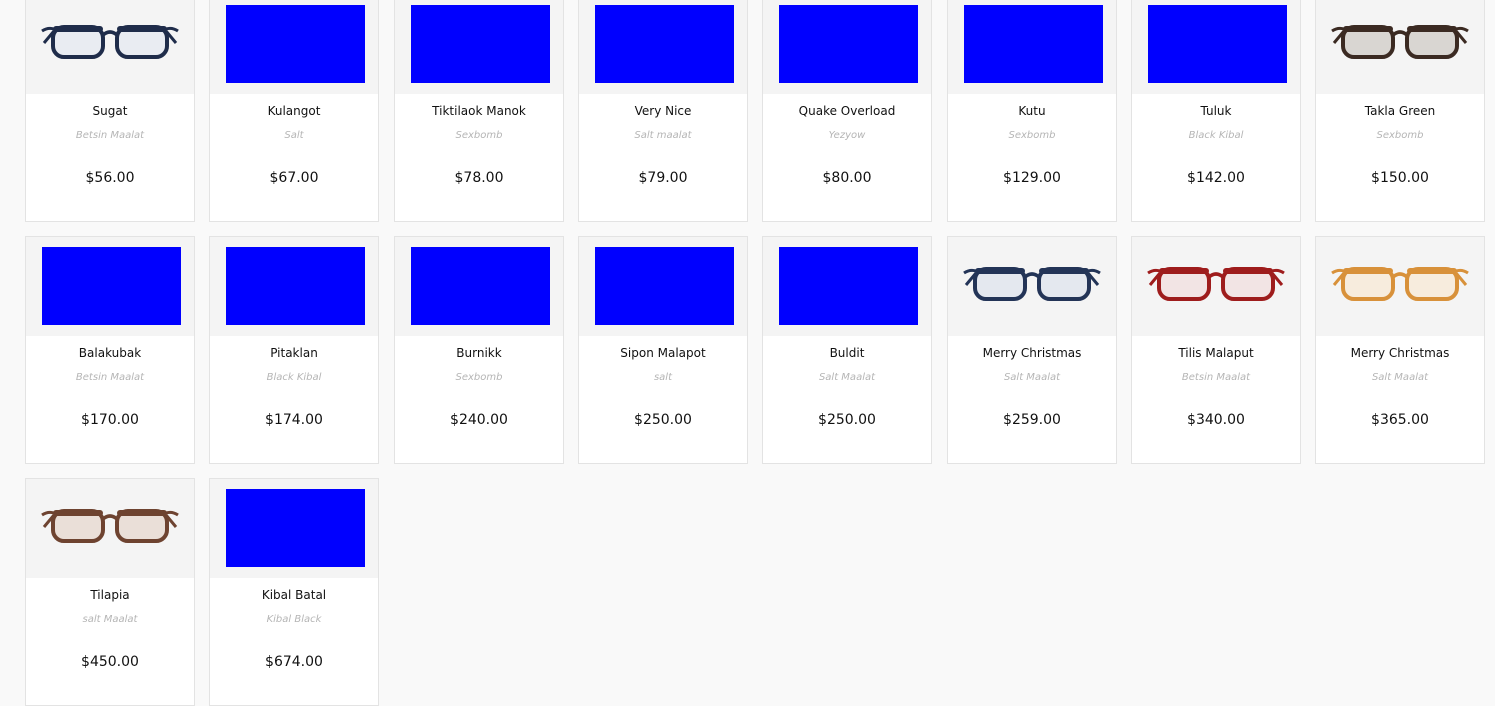  I want to click on product-brand: Salt maalat, so click(663, 135).